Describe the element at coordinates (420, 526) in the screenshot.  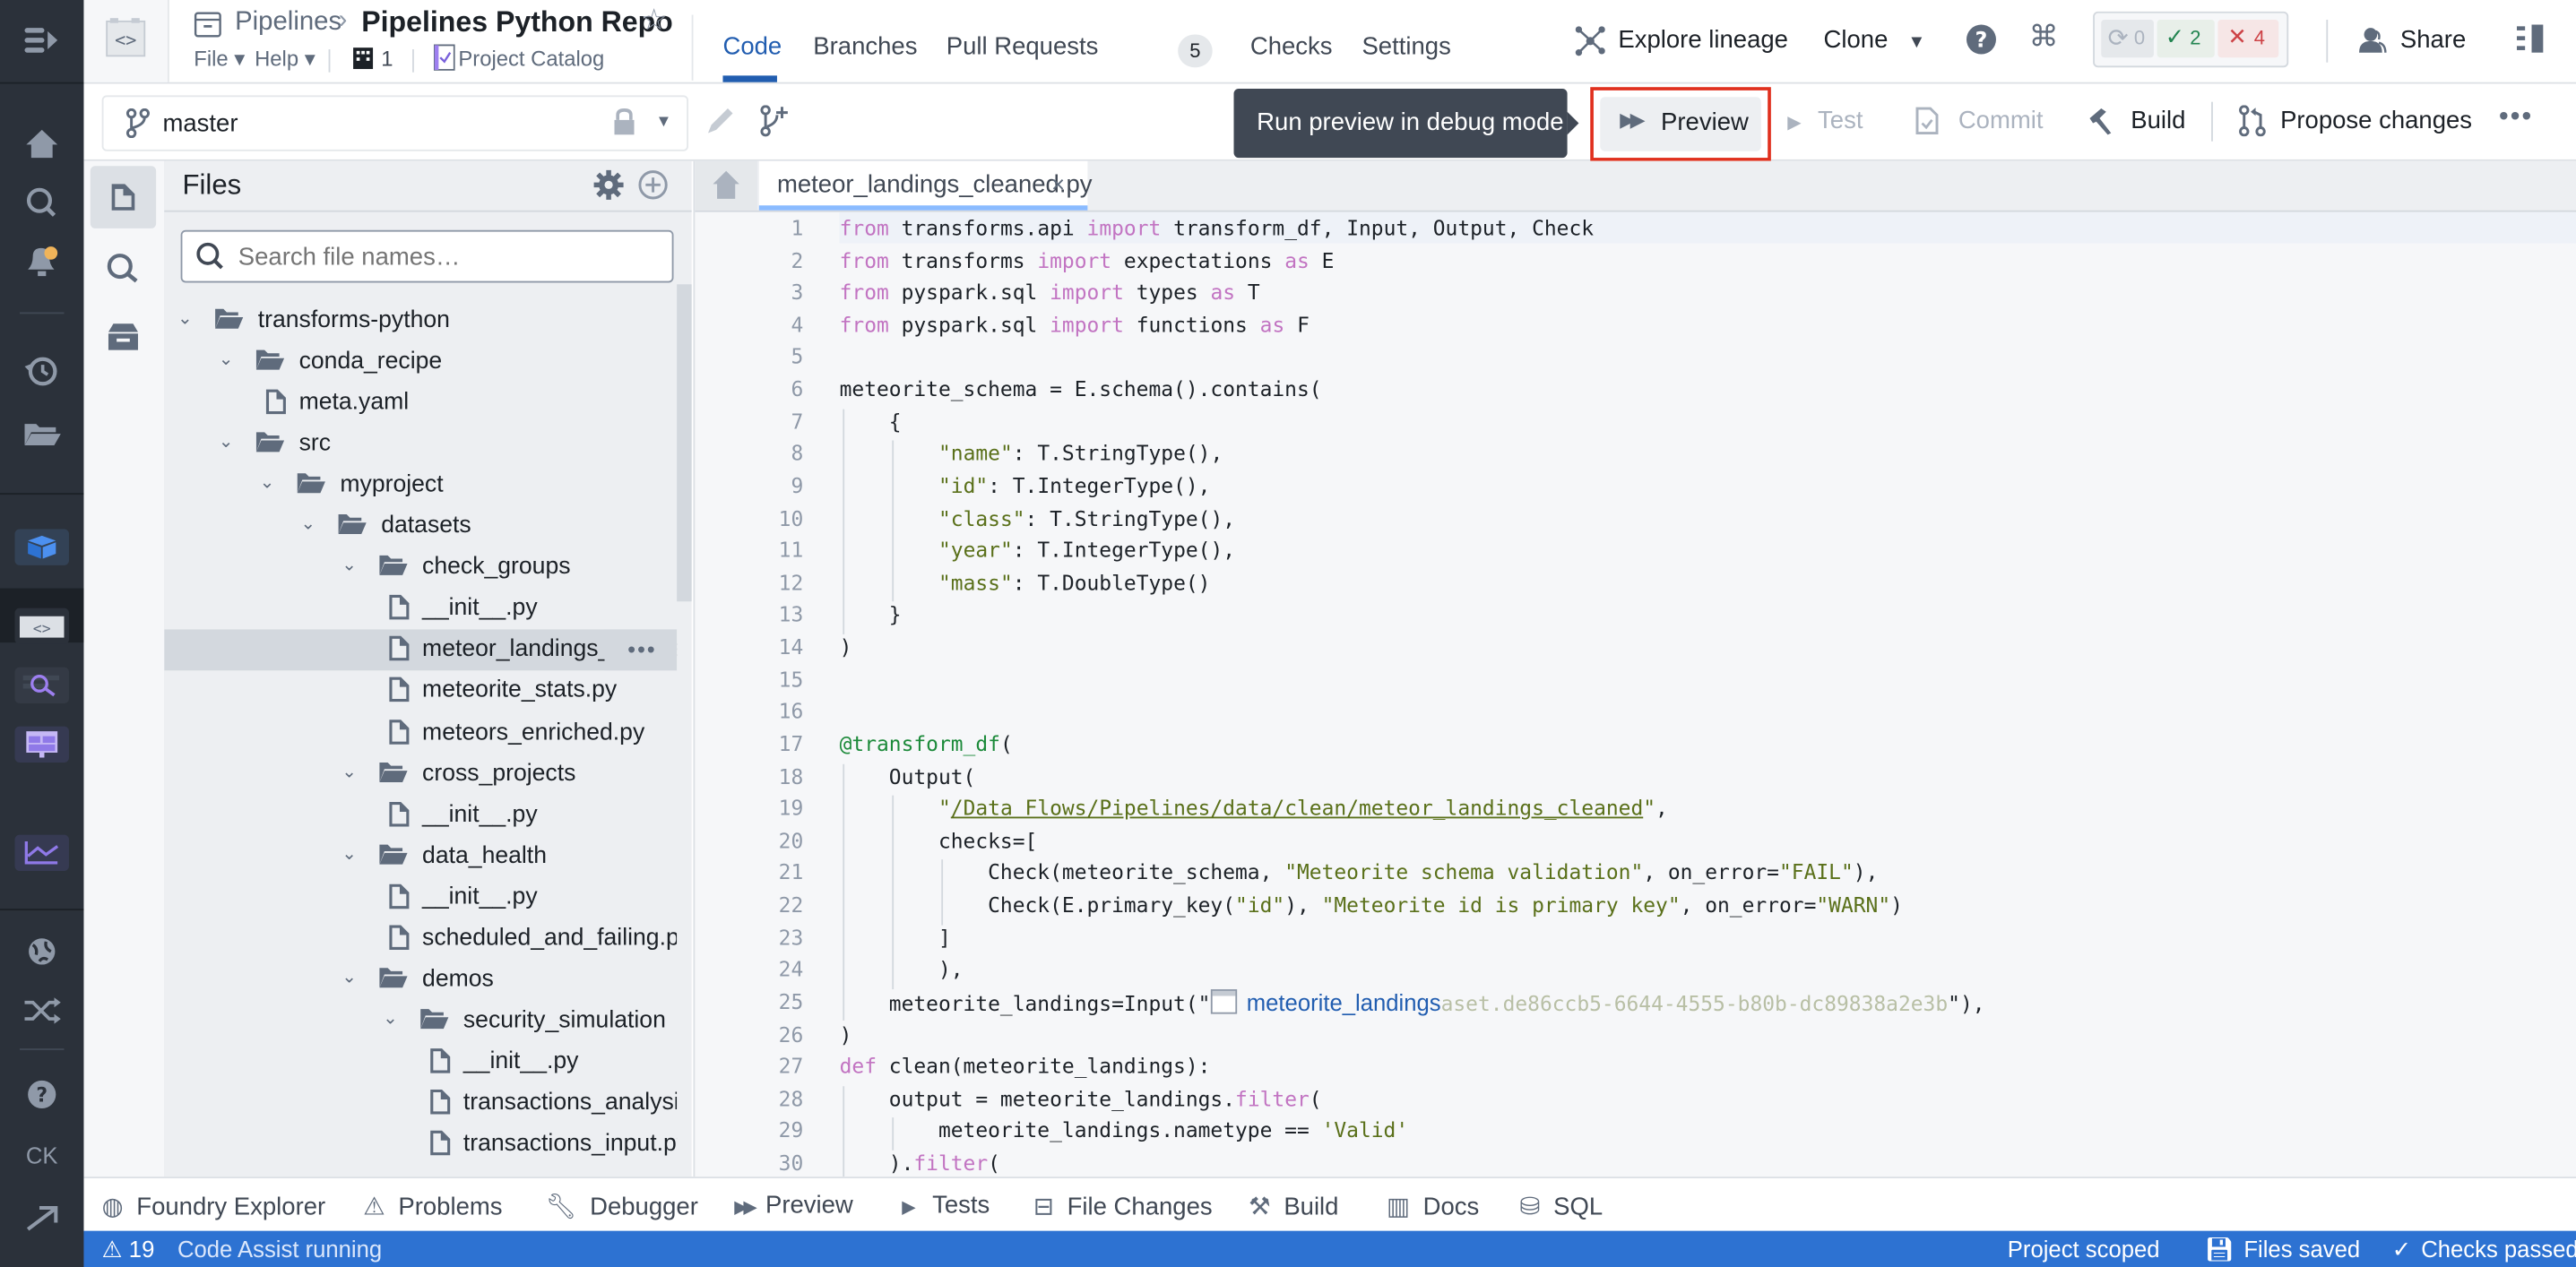
I see `tree-folder: ⌄ datasets` at that location.